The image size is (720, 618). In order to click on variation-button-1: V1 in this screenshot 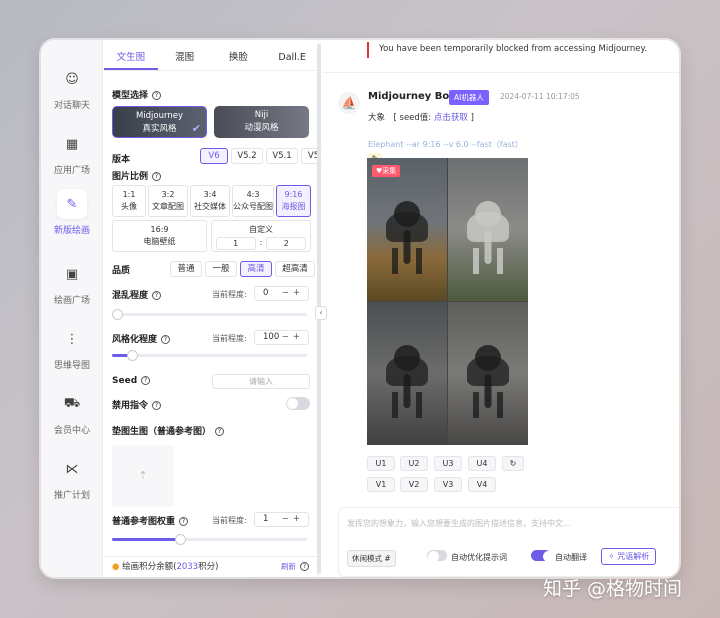, I will do `click(381, 484)`.